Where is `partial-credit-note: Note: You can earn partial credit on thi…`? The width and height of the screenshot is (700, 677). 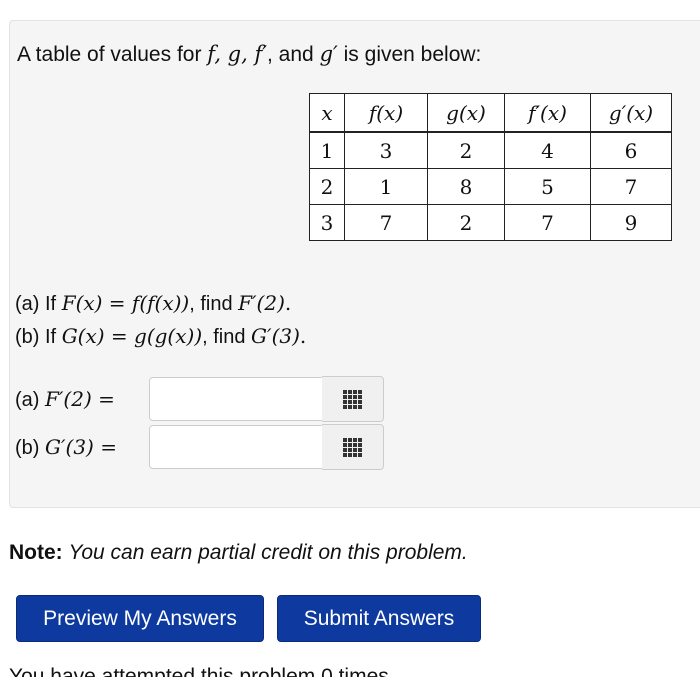
partial-credit-note: Note: You can earn partial credit on thi… is located at coordinates (238, 553).